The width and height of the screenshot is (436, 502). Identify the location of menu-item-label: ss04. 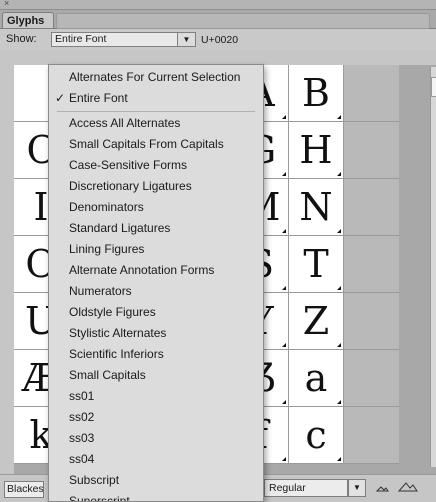
(82, 459).